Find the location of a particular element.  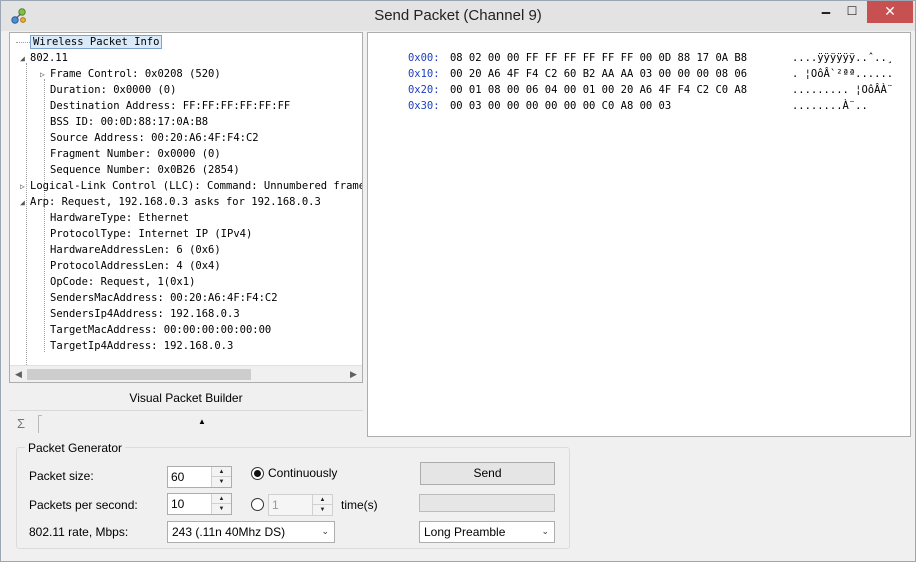

tree-item-label: 802.11 is located at coordinates (49, 58).